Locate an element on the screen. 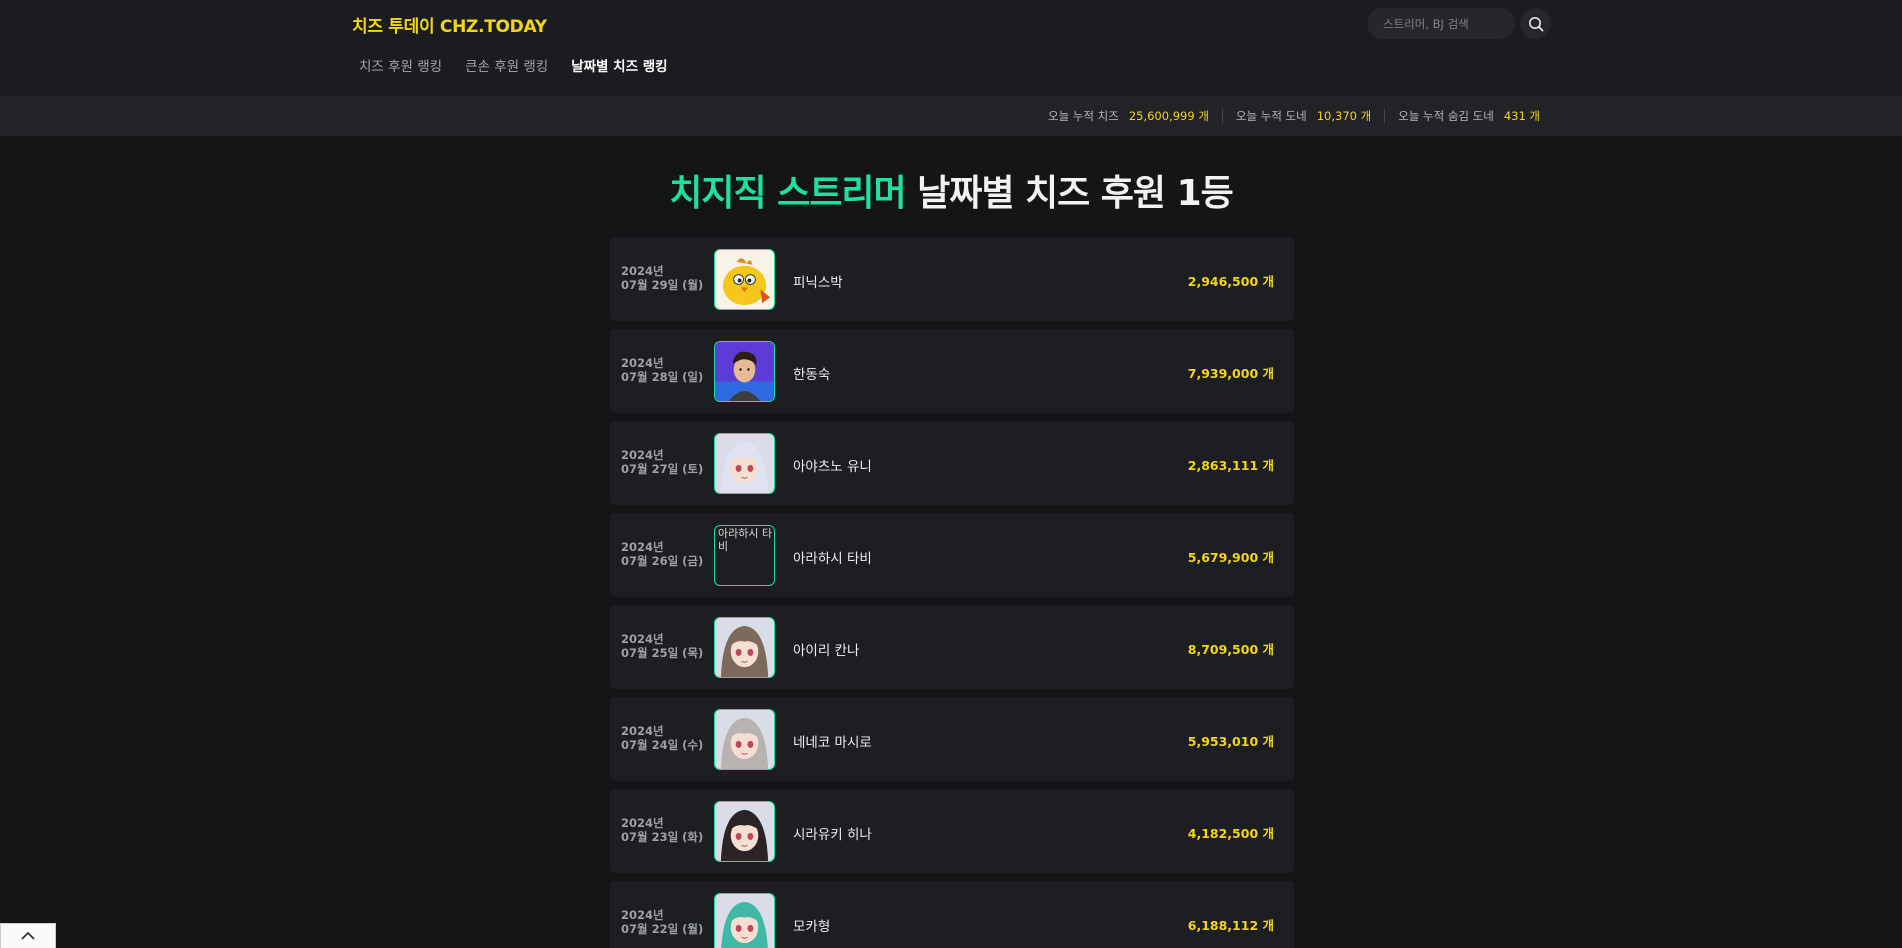  cheese-amount: 5,953,010 개 is located at coordinates (1230, 741).